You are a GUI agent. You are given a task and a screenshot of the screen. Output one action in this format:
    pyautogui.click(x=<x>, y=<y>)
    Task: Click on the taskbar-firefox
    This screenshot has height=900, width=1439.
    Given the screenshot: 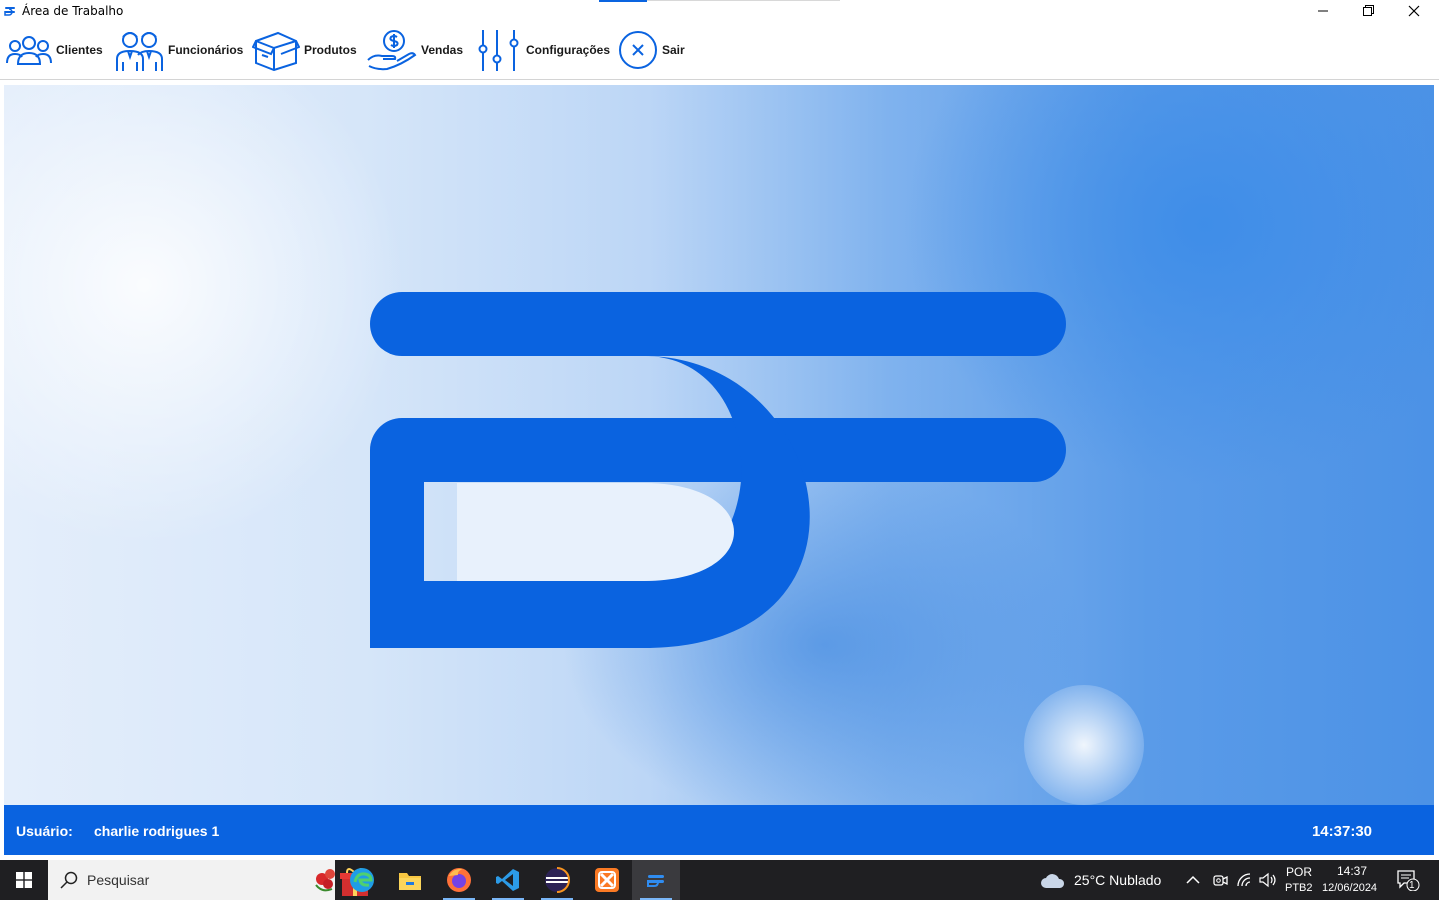 What is the action you would take?
    pyautogui.click(x=459, y=880)
    